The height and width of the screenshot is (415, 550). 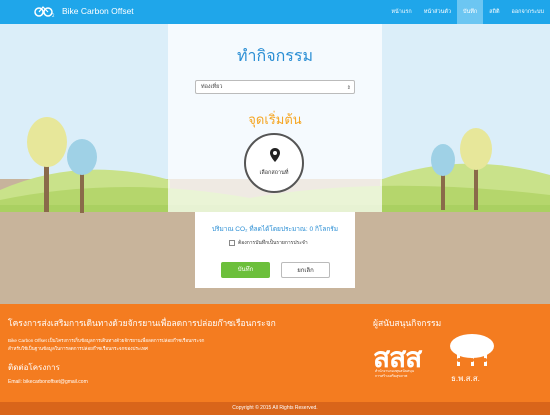 I want to click on pick-location-button: เลือกสถานที่, so click(x=274, y=163).